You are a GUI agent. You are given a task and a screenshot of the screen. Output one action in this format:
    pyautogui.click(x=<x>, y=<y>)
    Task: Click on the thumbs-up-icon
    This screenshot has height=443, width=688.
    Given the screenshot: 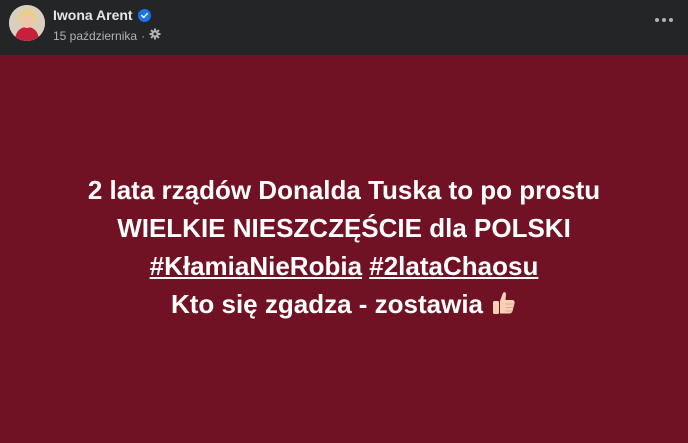 What is the action you would take?
    pyautogui.click(x=503, y=308)
    